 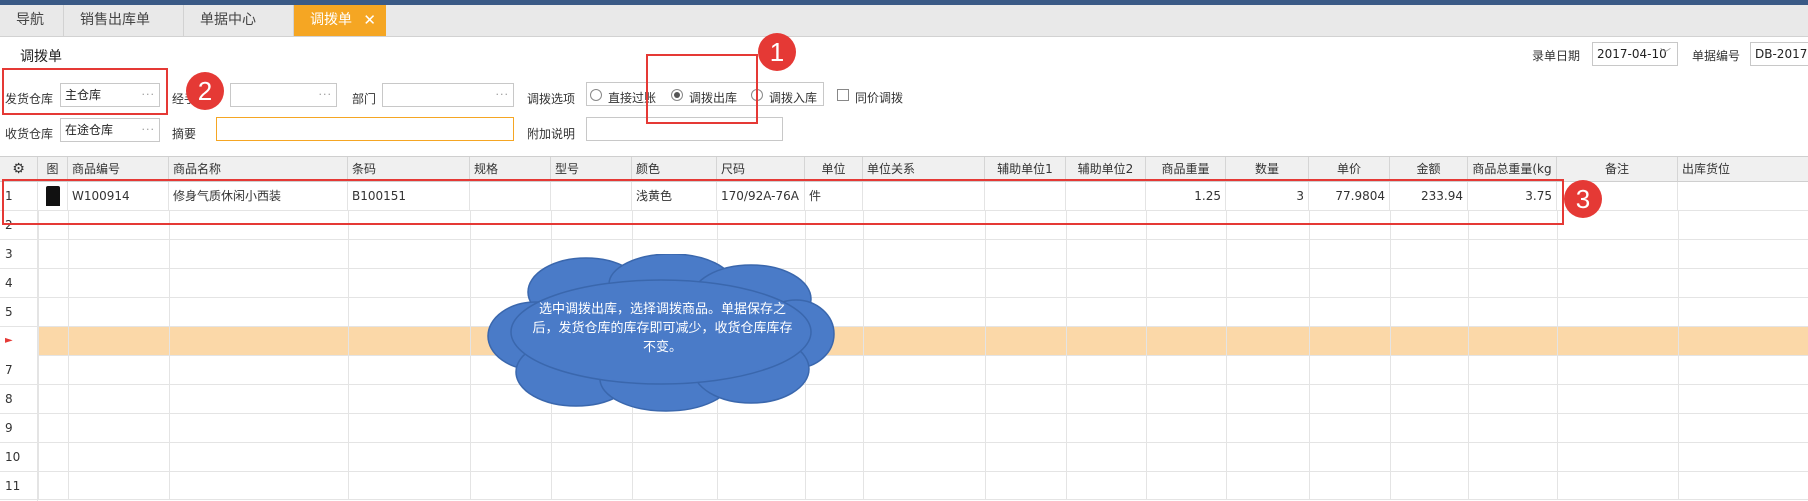 What do you see at coordinates (777, 52) in the screenshot?
I see `annotation-badge-1: 1` at bounding box center [777, 52].